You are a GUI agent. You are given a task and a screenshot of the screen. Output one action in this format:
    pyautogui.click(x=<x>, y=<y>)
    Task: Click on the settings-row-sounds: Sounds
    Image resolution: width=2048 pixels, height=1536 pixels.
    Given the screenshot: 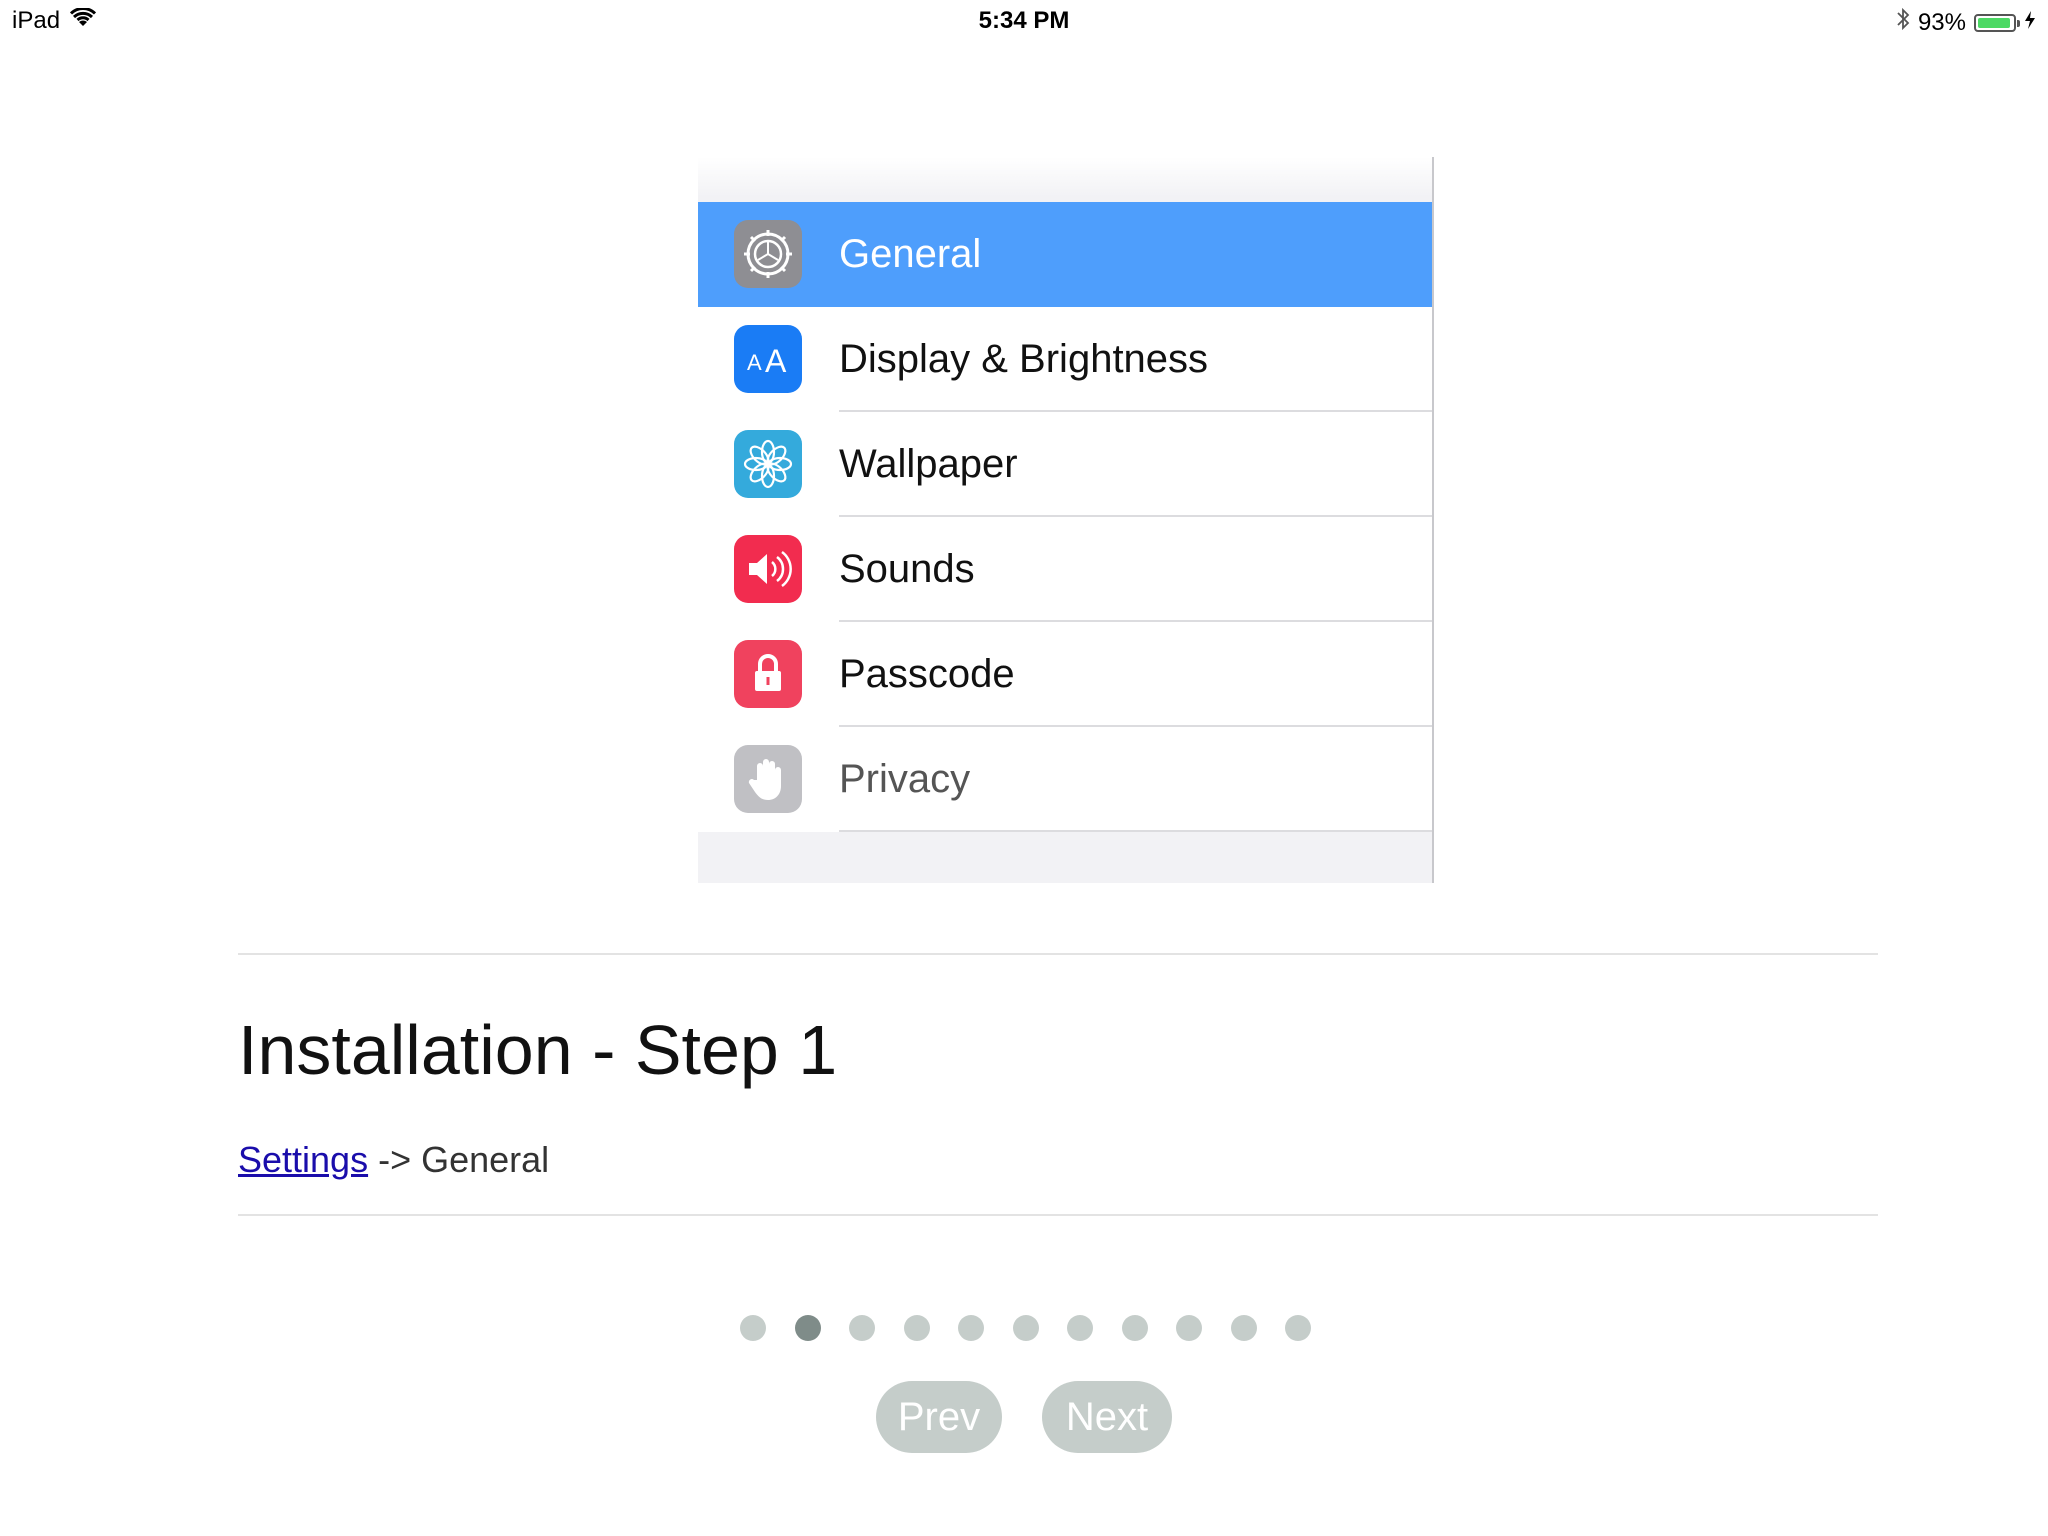 What is the action you would take?
    pyautogui.click(x=1065, y=569)
    